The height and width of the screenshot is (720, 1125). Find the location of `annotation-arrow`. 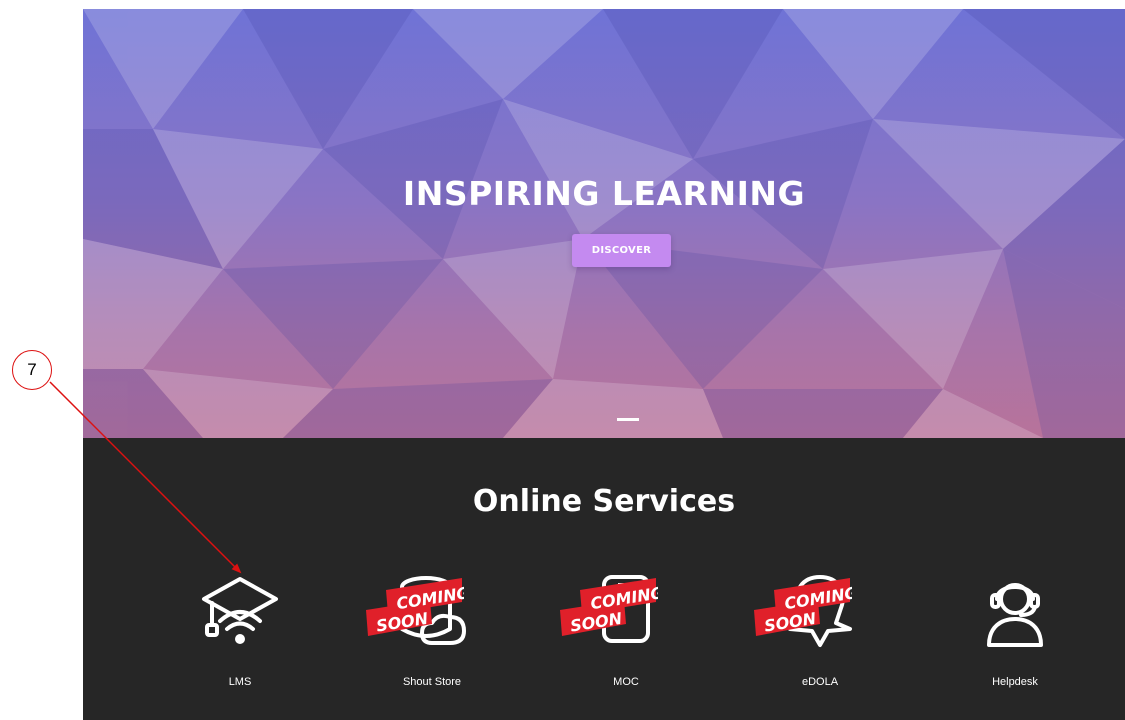

annotation-arrow is located at coordinates (145, 477).